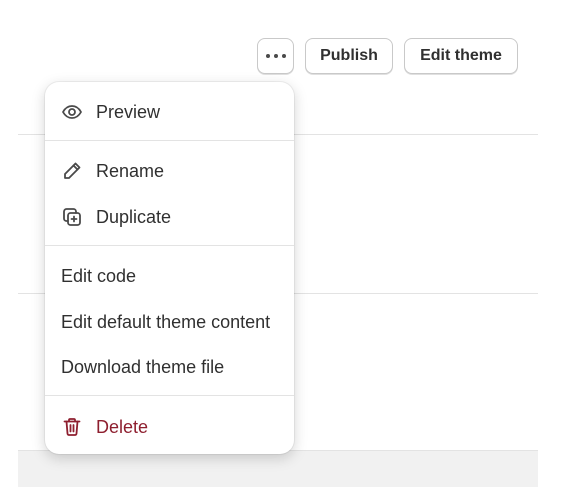 This screenshot has height=504, width=564. Describe the element at coordinates (122, 426) in the screenshot. I see `menu-item-label: Delete` at that location.